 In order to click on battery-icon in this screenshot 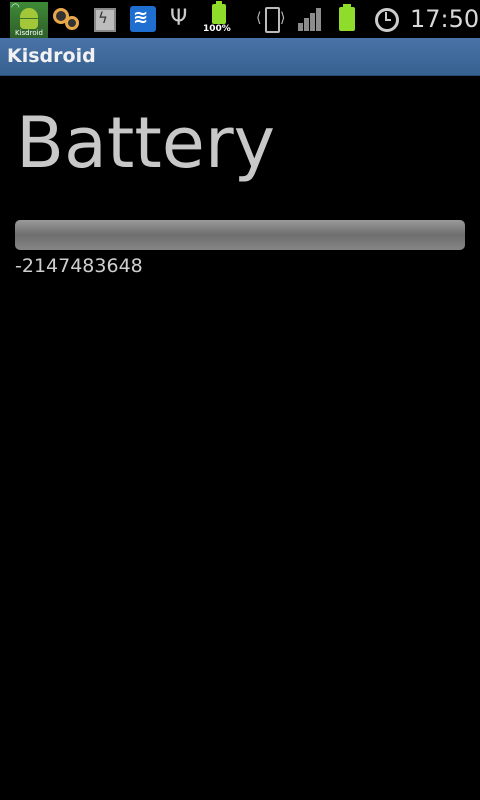, I will do `click(348, 19)`.